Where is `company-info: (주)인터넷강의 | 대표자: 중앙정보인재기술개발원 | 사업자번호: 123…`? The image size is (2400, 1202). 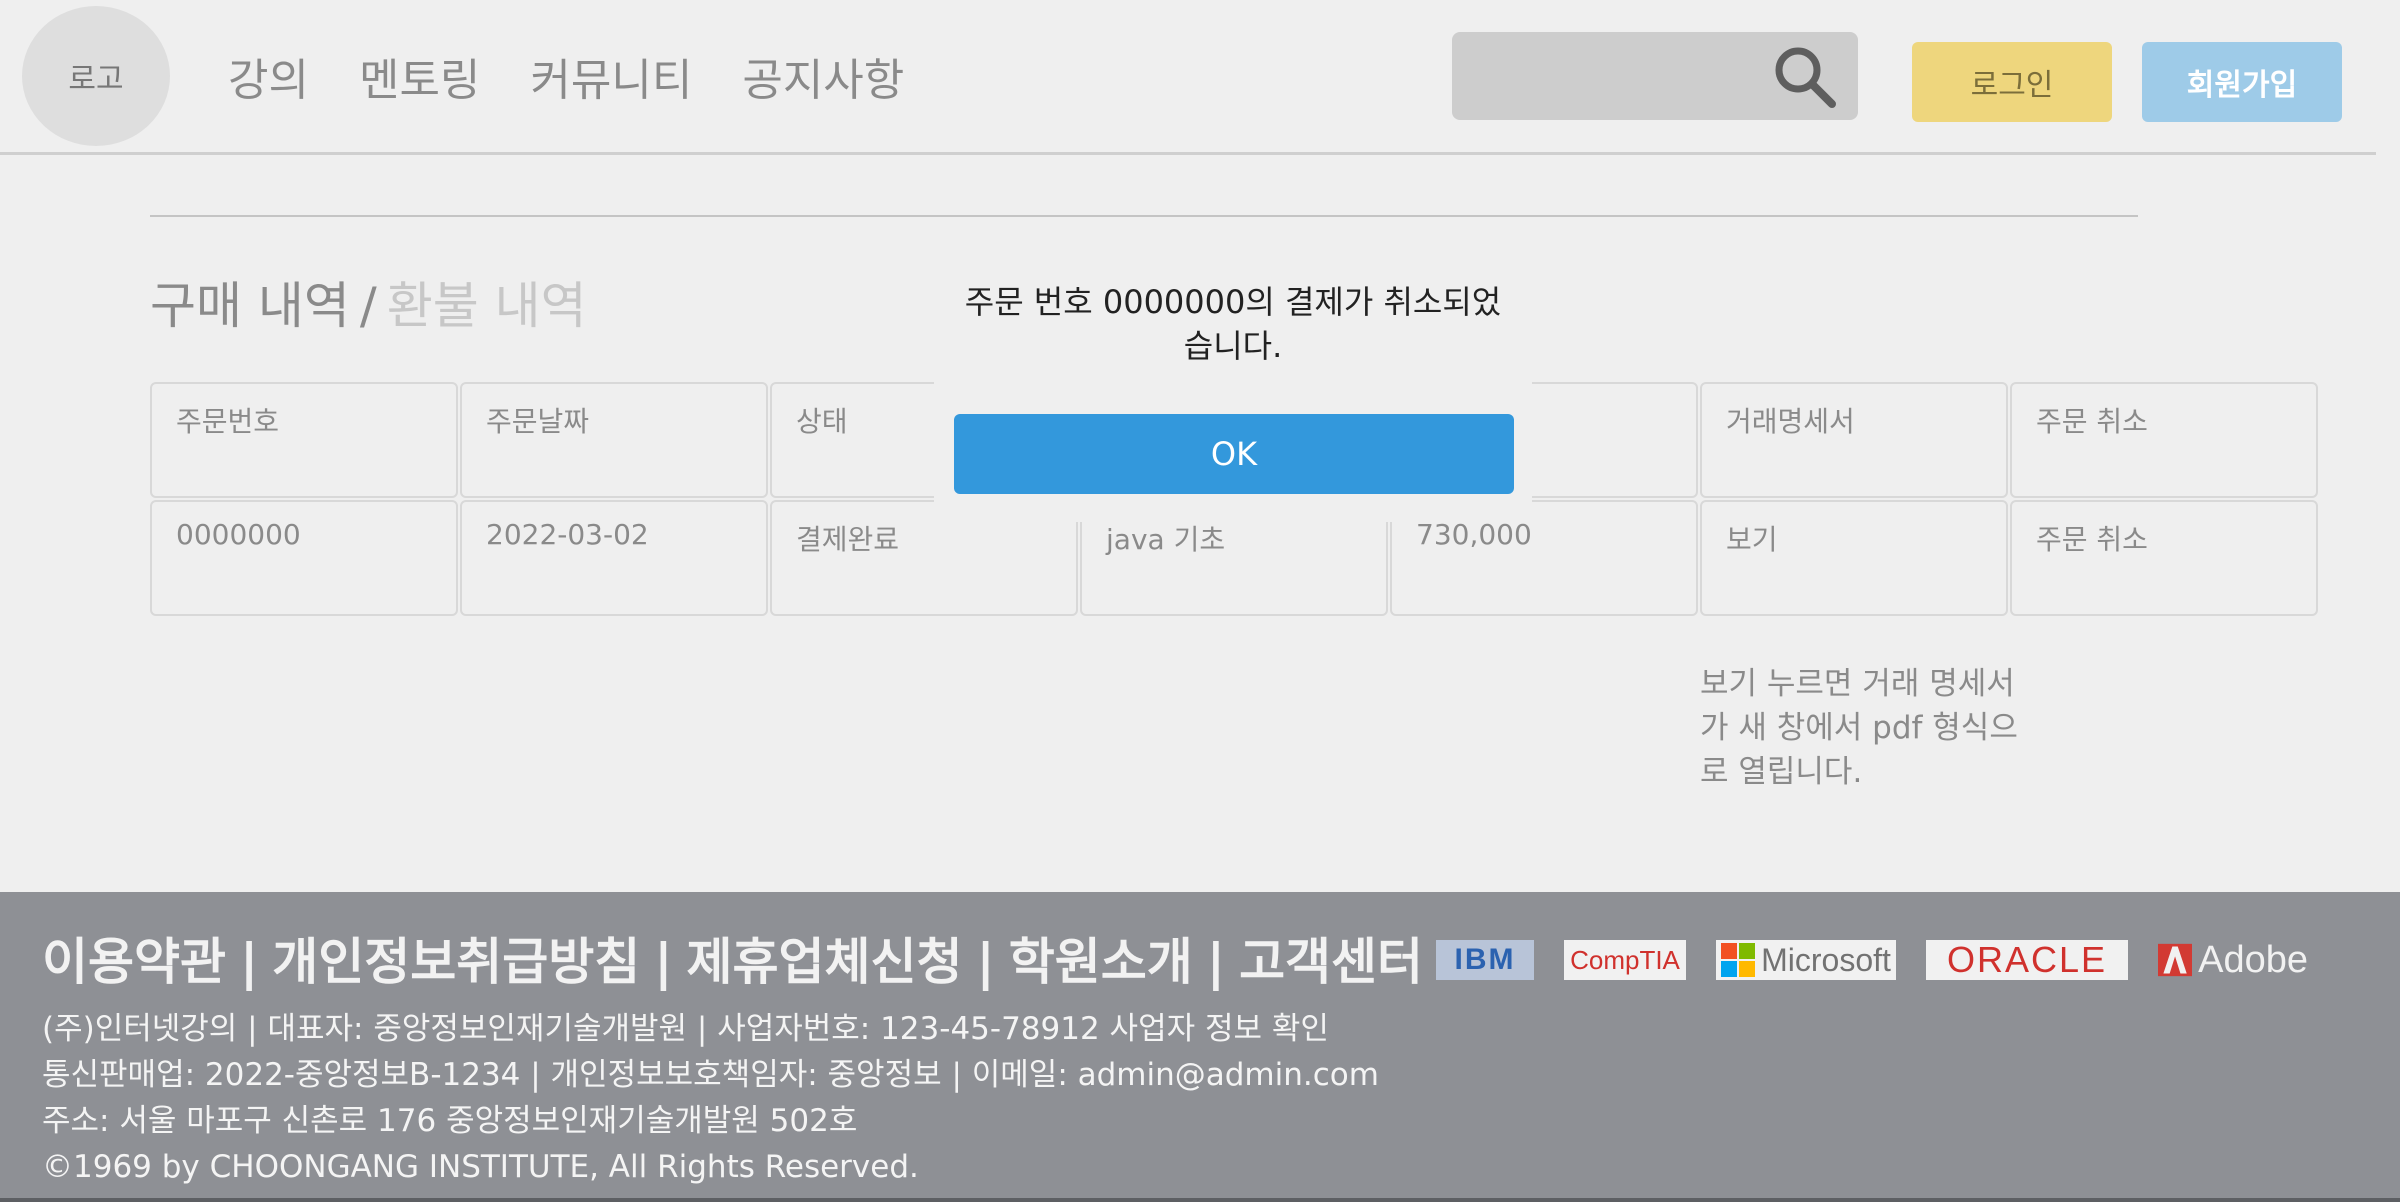 company-info: (주)인터넷강의 | 대표자: 중앙정보인재기술개발원 | 사업자번호: 123… is located at coordinates (710, 1098).